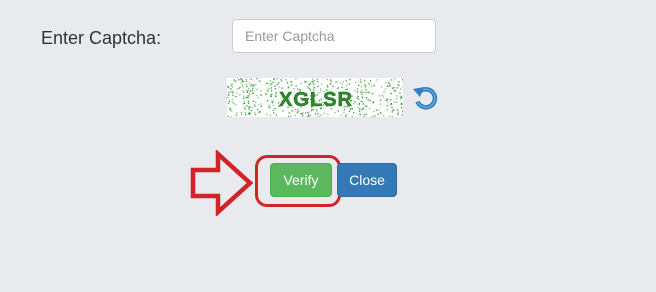  I want to click on captcha-text: XGLSR, so click(316, 100).